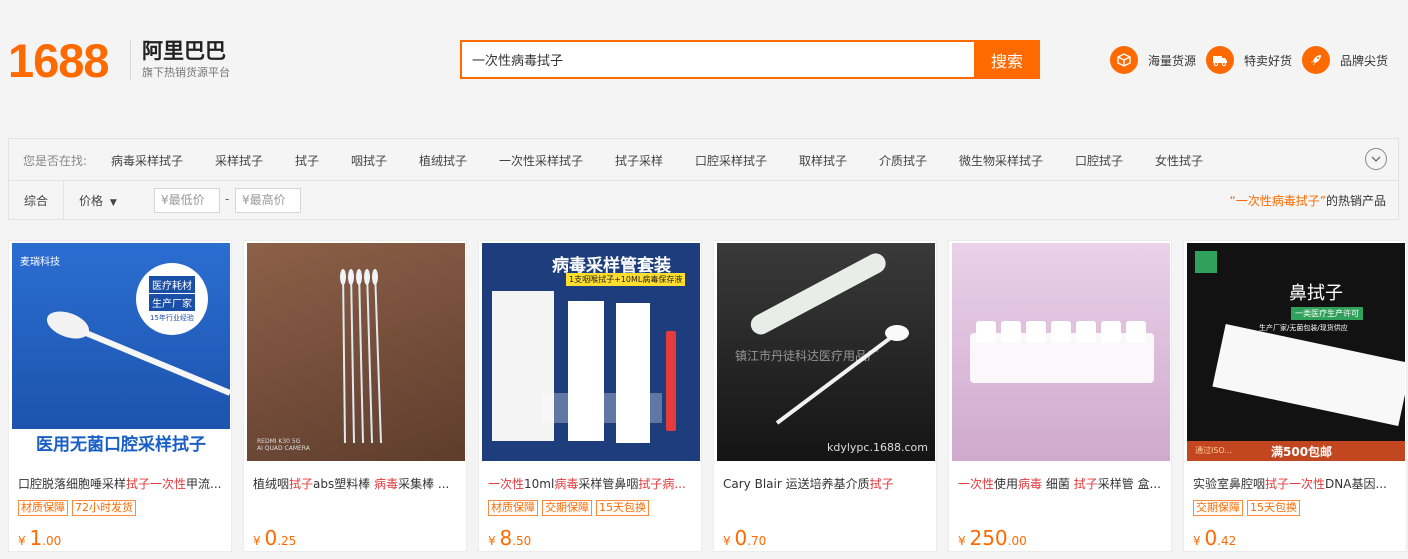 Image resolution: width=1408 pixels, height=559 pixels. I want to click on min-price-input: ¥最低价, so click(187, 200).